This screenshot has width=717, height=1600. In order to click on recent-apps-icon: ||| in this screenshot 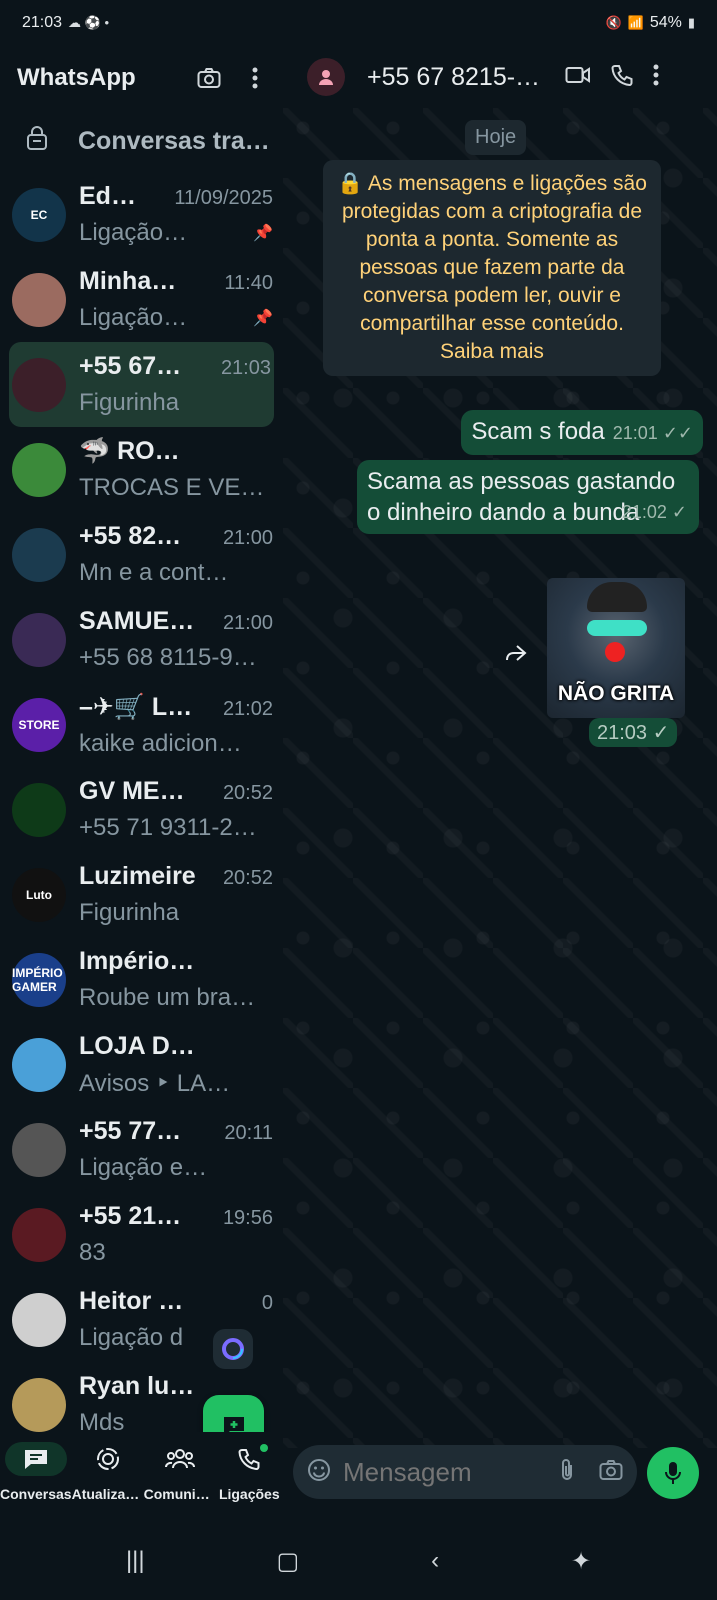, I will do `click(135, 1561)`.